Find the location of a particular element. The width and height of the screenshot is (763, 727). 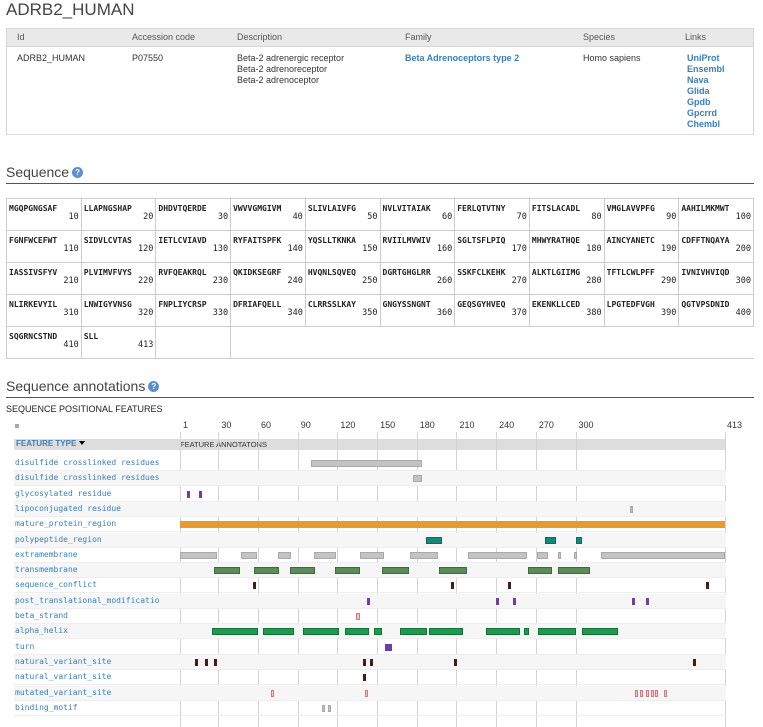

feature-type-label: sequence_conflict is located at coordinates (97, 584).